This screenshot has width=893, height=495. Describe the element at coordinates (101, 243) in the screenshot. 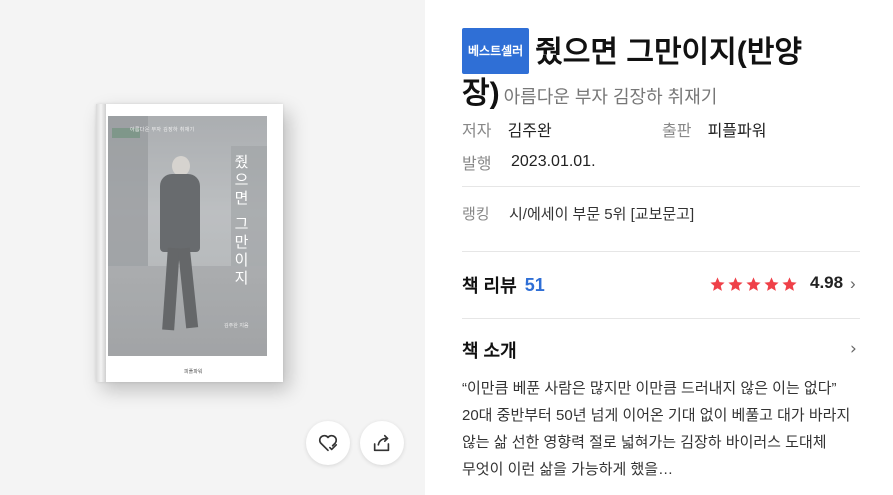

I see `book-spine` at that location.